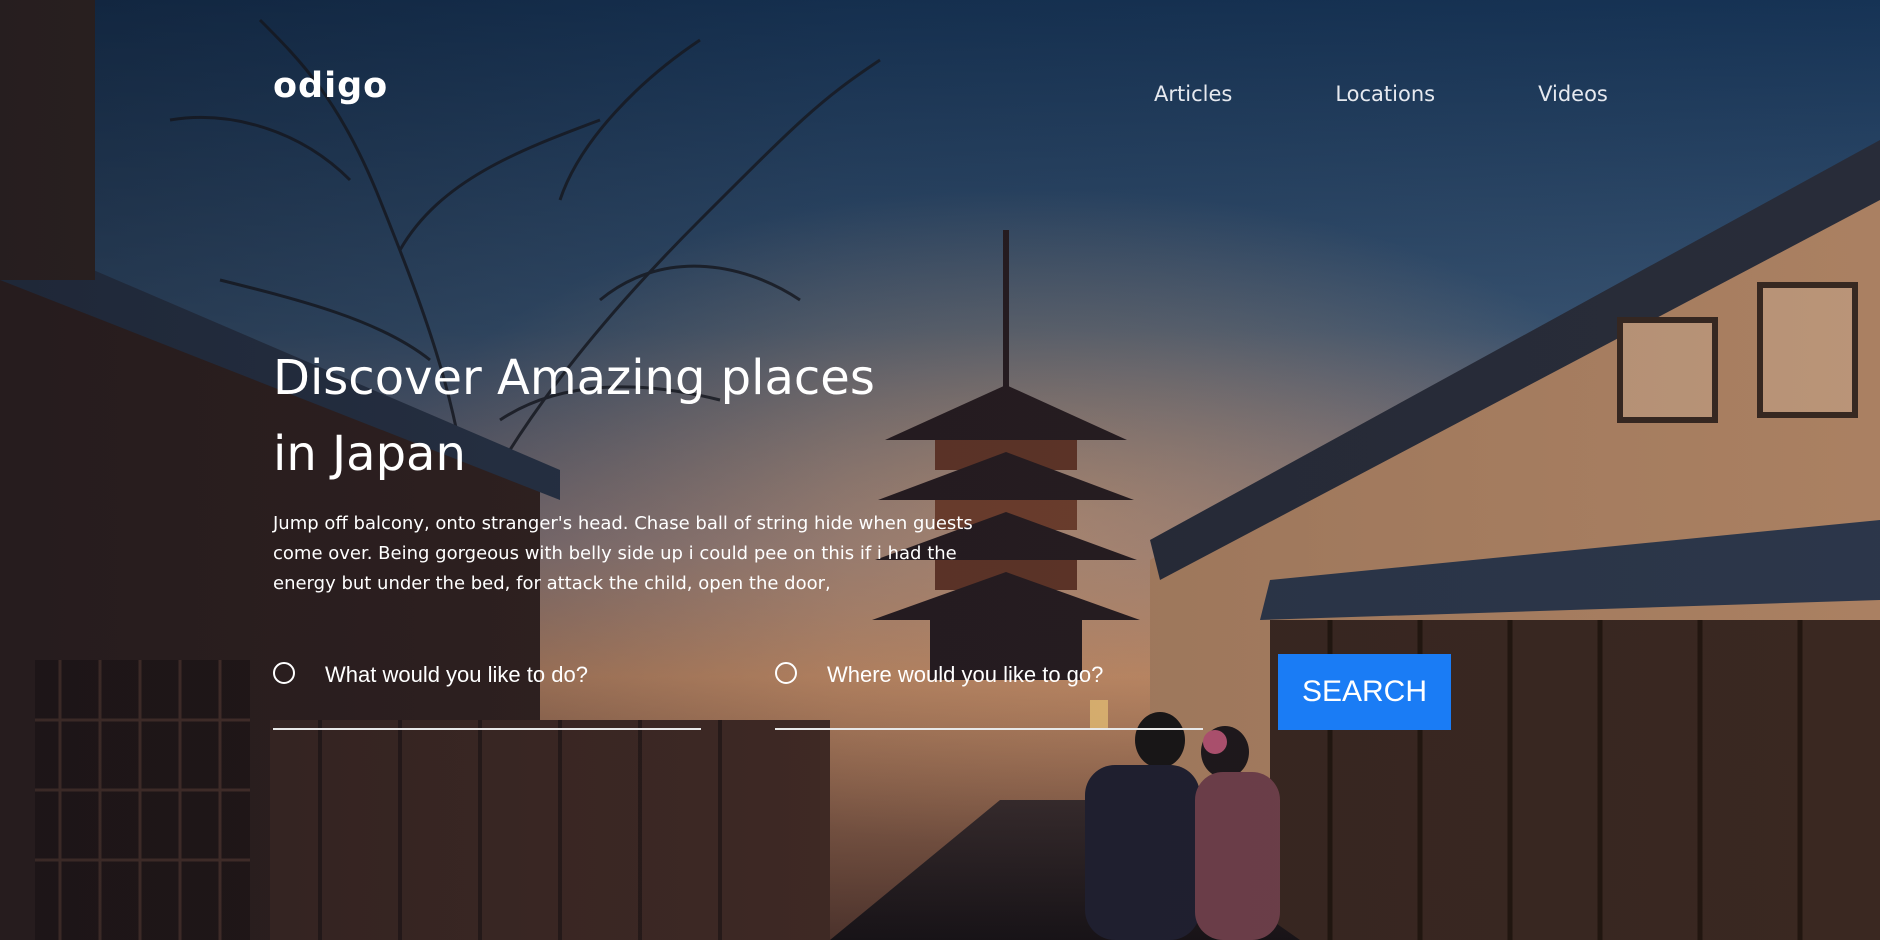 The image size is (1880, 940). I want to click on location-radio, so click(786, 673).